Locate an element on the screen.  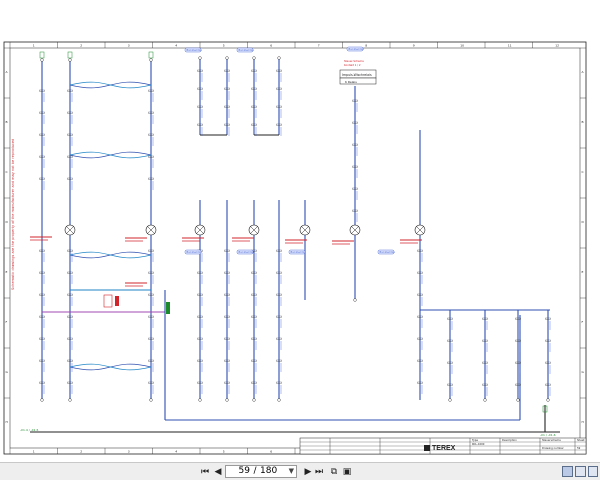
bottom-right-tag: -X1 / -X1.6 is located at coordinates (548, 435).